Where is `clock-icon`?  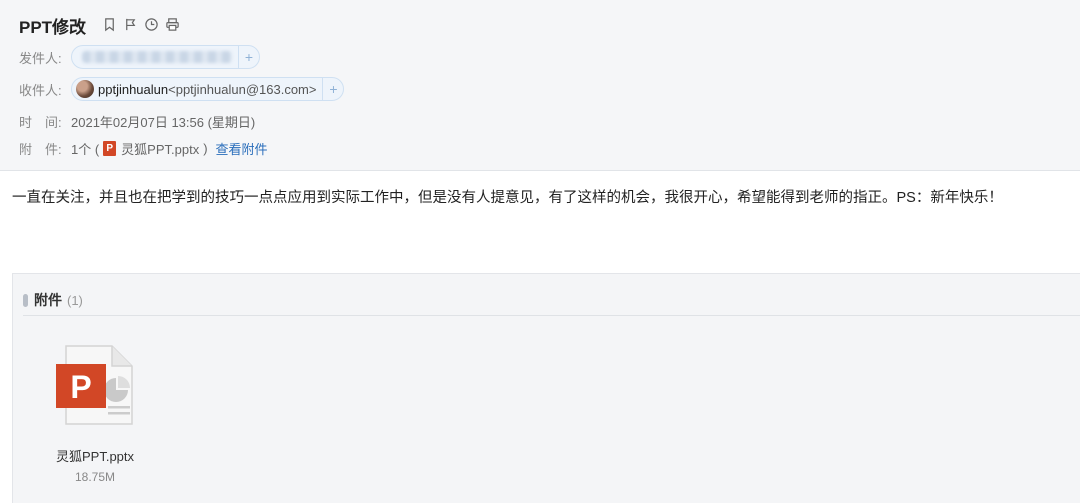
clock-icon is located at coordinates (151, 24).